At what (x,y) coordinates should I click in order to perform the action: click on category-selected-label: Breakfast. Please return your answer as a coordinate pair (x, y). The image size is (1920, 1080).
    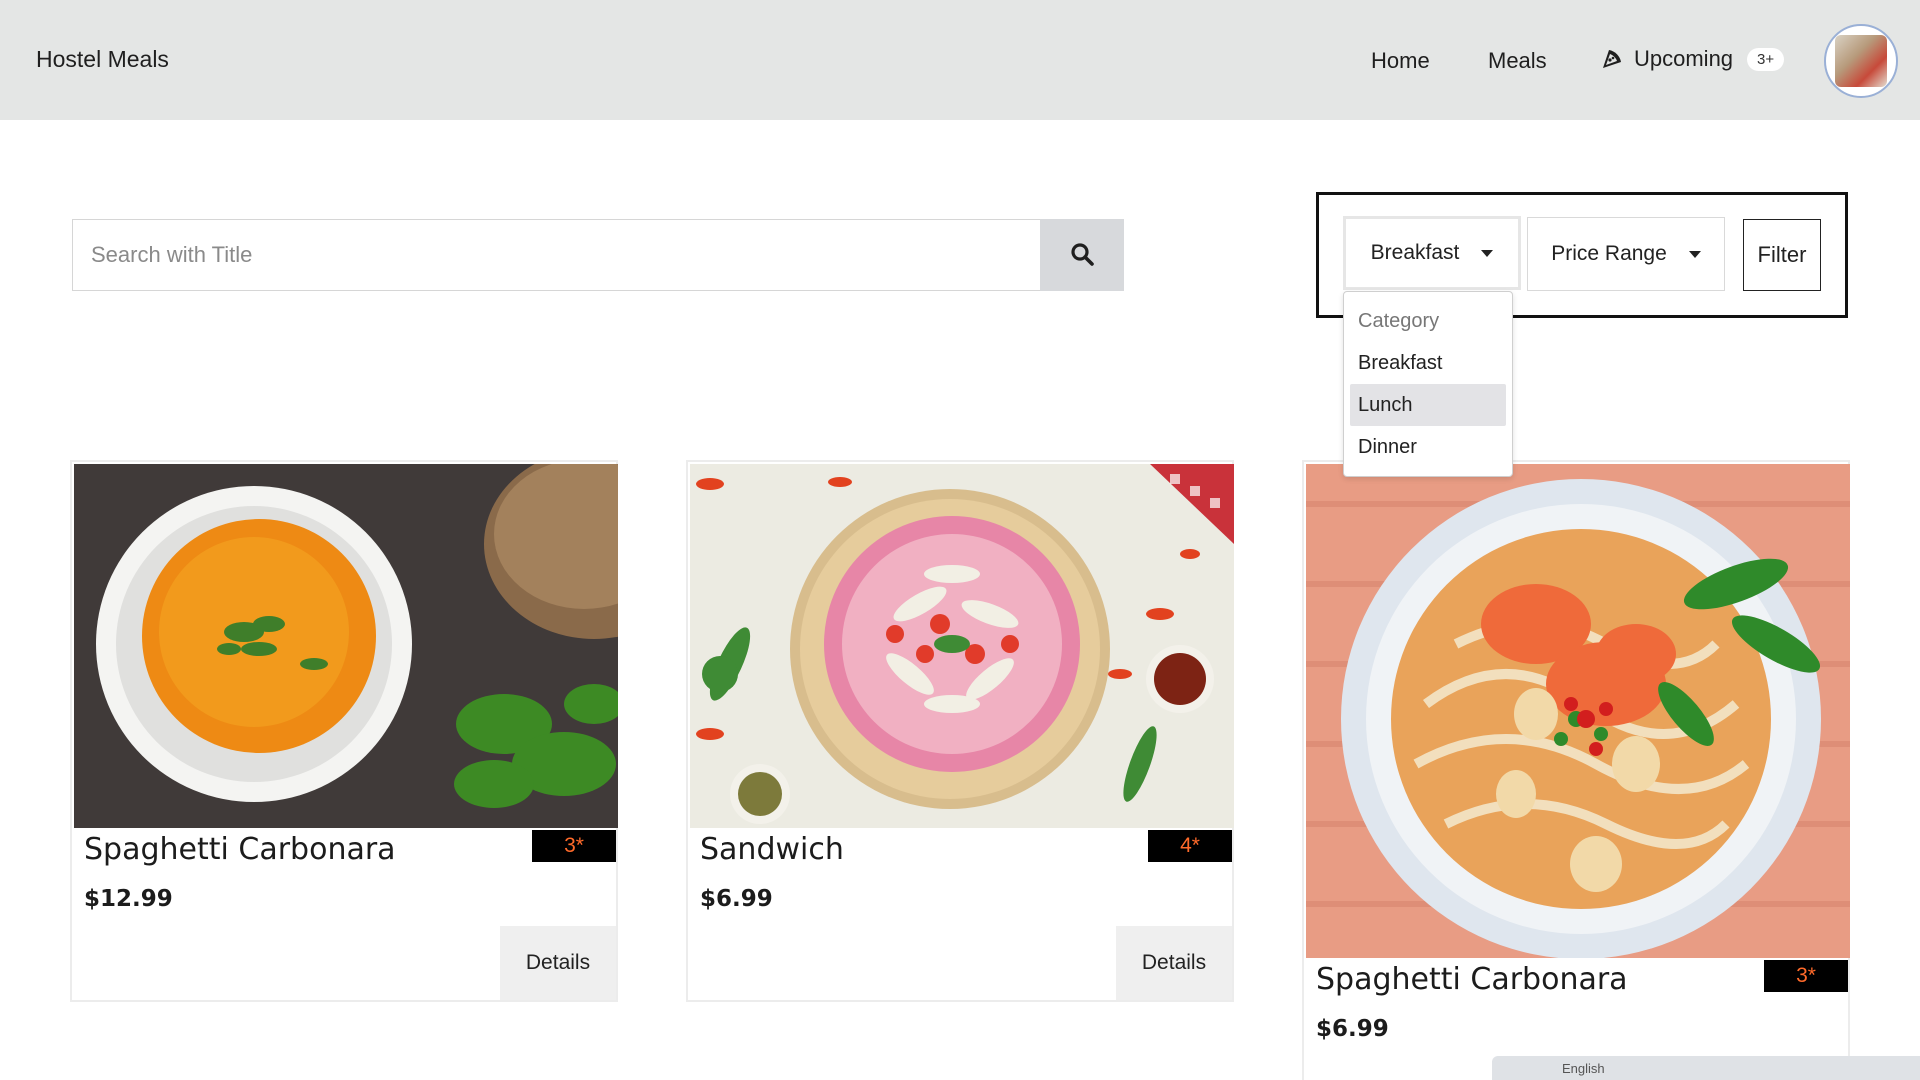
    Looking at the image, I should click on (1415, 252).